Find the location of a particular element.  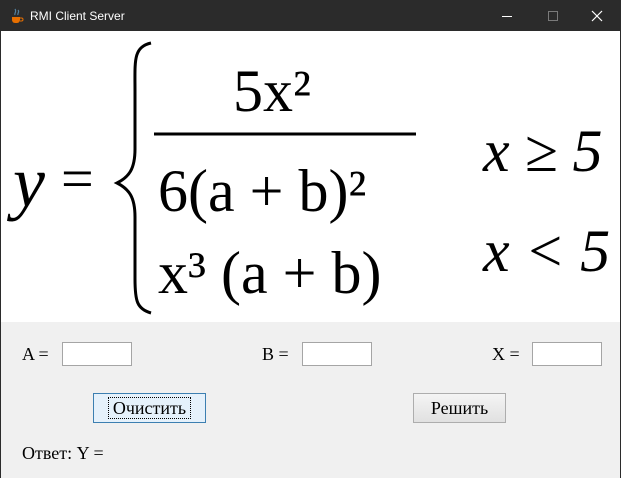

solve-button: Решить is located at coordinates (459, 408).